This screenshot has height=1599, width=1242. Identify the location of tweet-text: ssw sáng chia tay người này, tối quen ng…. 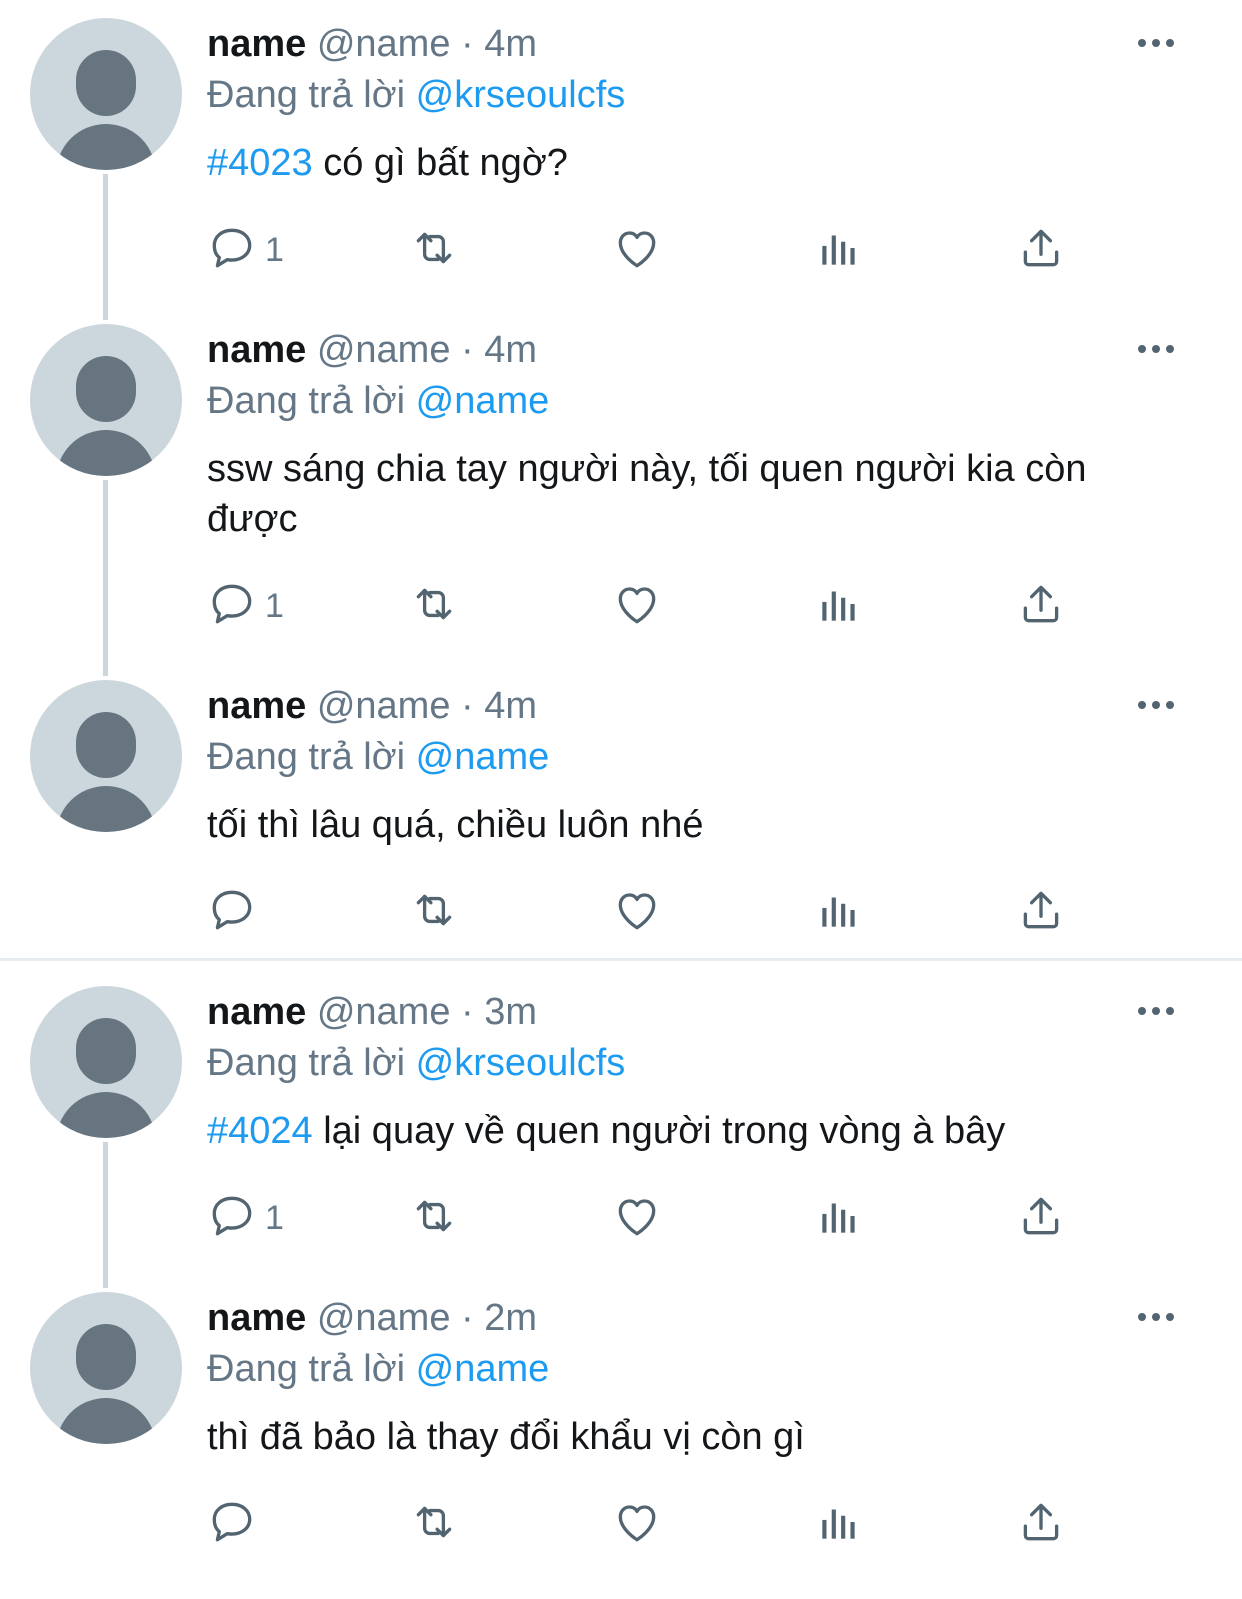
(667, 494).